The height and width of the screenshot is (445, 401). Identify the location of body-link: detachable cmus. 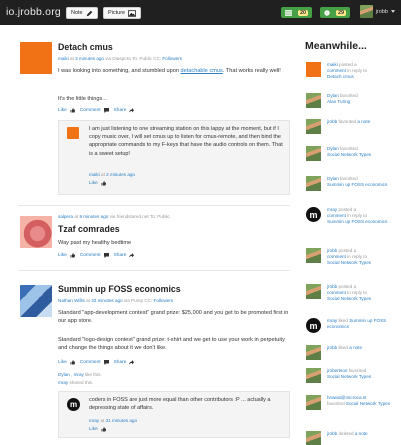
(202, 71).